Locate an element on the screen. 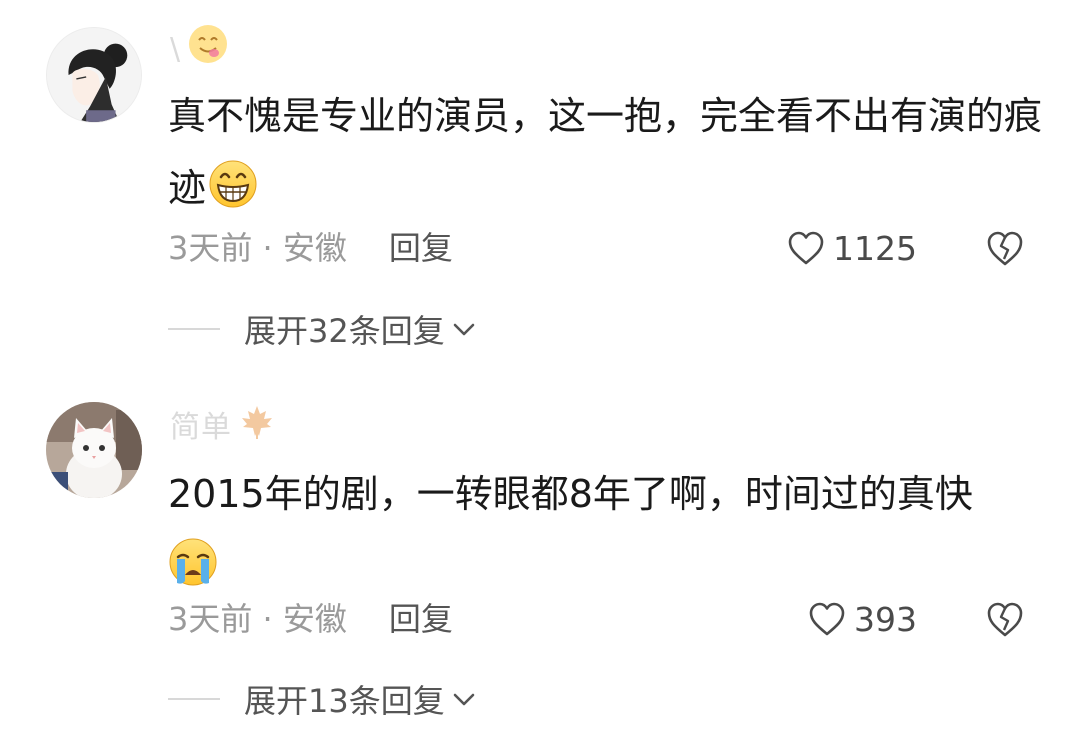 The width and height of the screenshot is (1079, 735). yum-emoji-icon is located at coordinates (208, 50).